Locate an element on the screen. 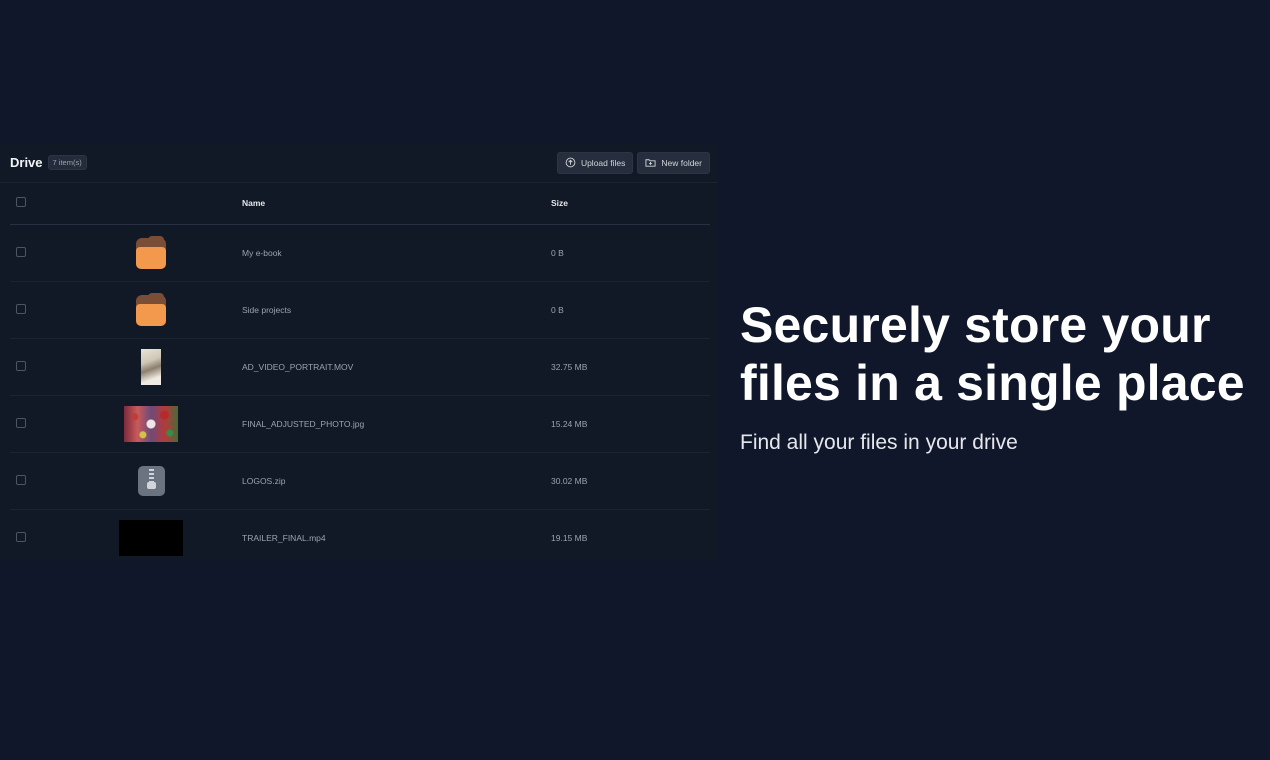  upload-icon is located at coordinates (570, 162).